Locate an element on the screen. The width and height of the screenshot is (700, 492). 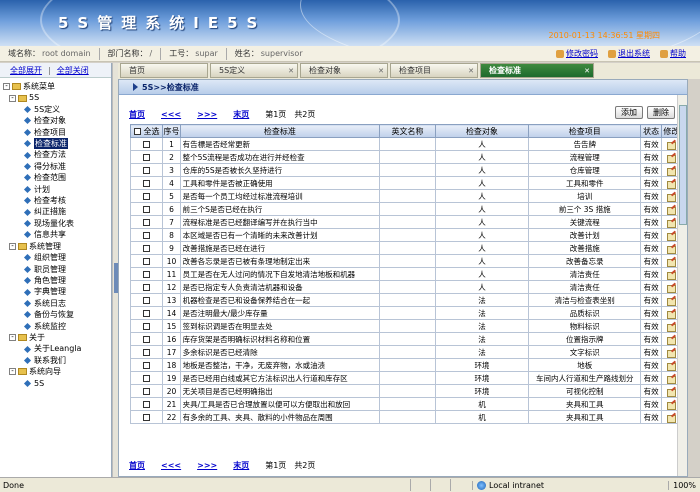
tree-group: -5S is located at coordinates (57, 97).